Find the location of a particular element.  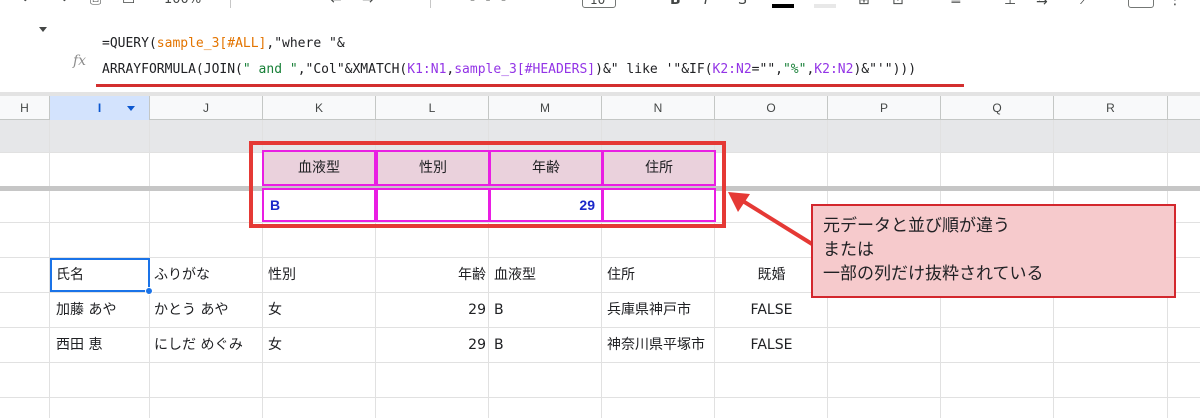

column-header-p: P is located at coordinates (884, 108).